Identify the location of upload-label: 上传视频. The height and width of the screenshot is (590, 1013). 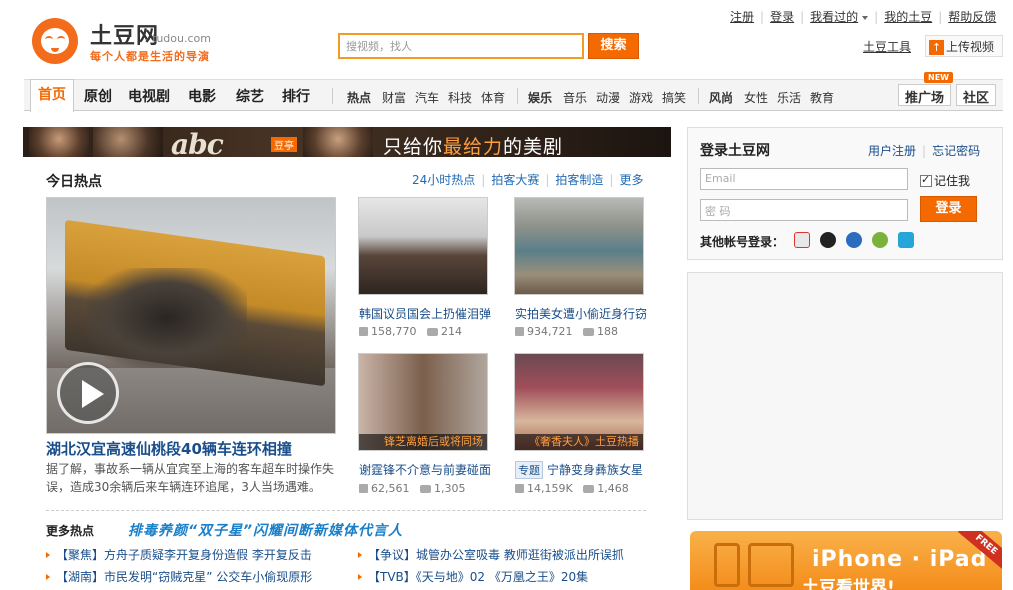
(970, 47).